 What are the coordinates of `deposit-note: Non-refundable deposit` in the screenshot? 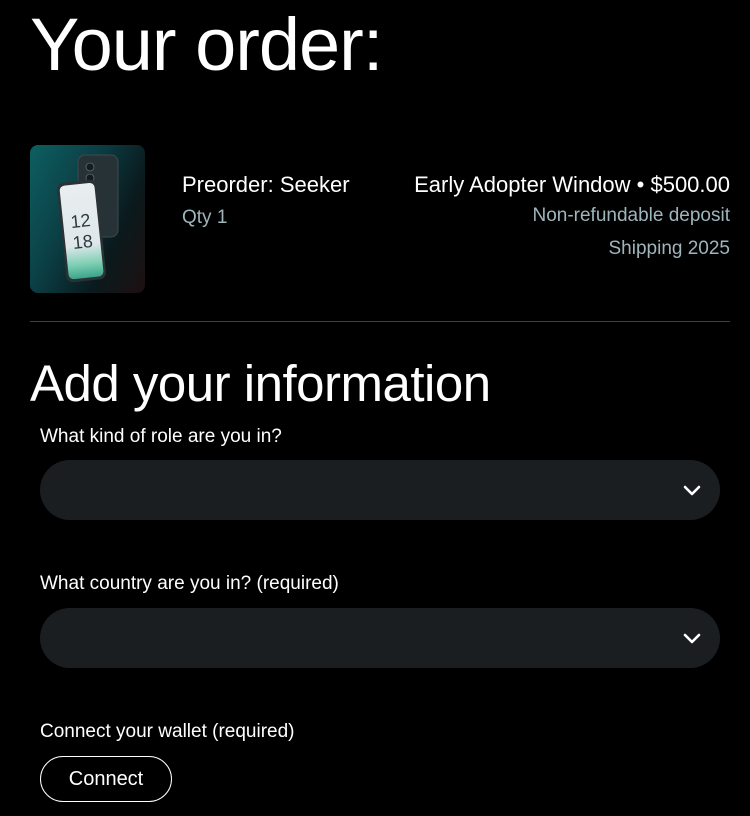 It's located at (631, 215).